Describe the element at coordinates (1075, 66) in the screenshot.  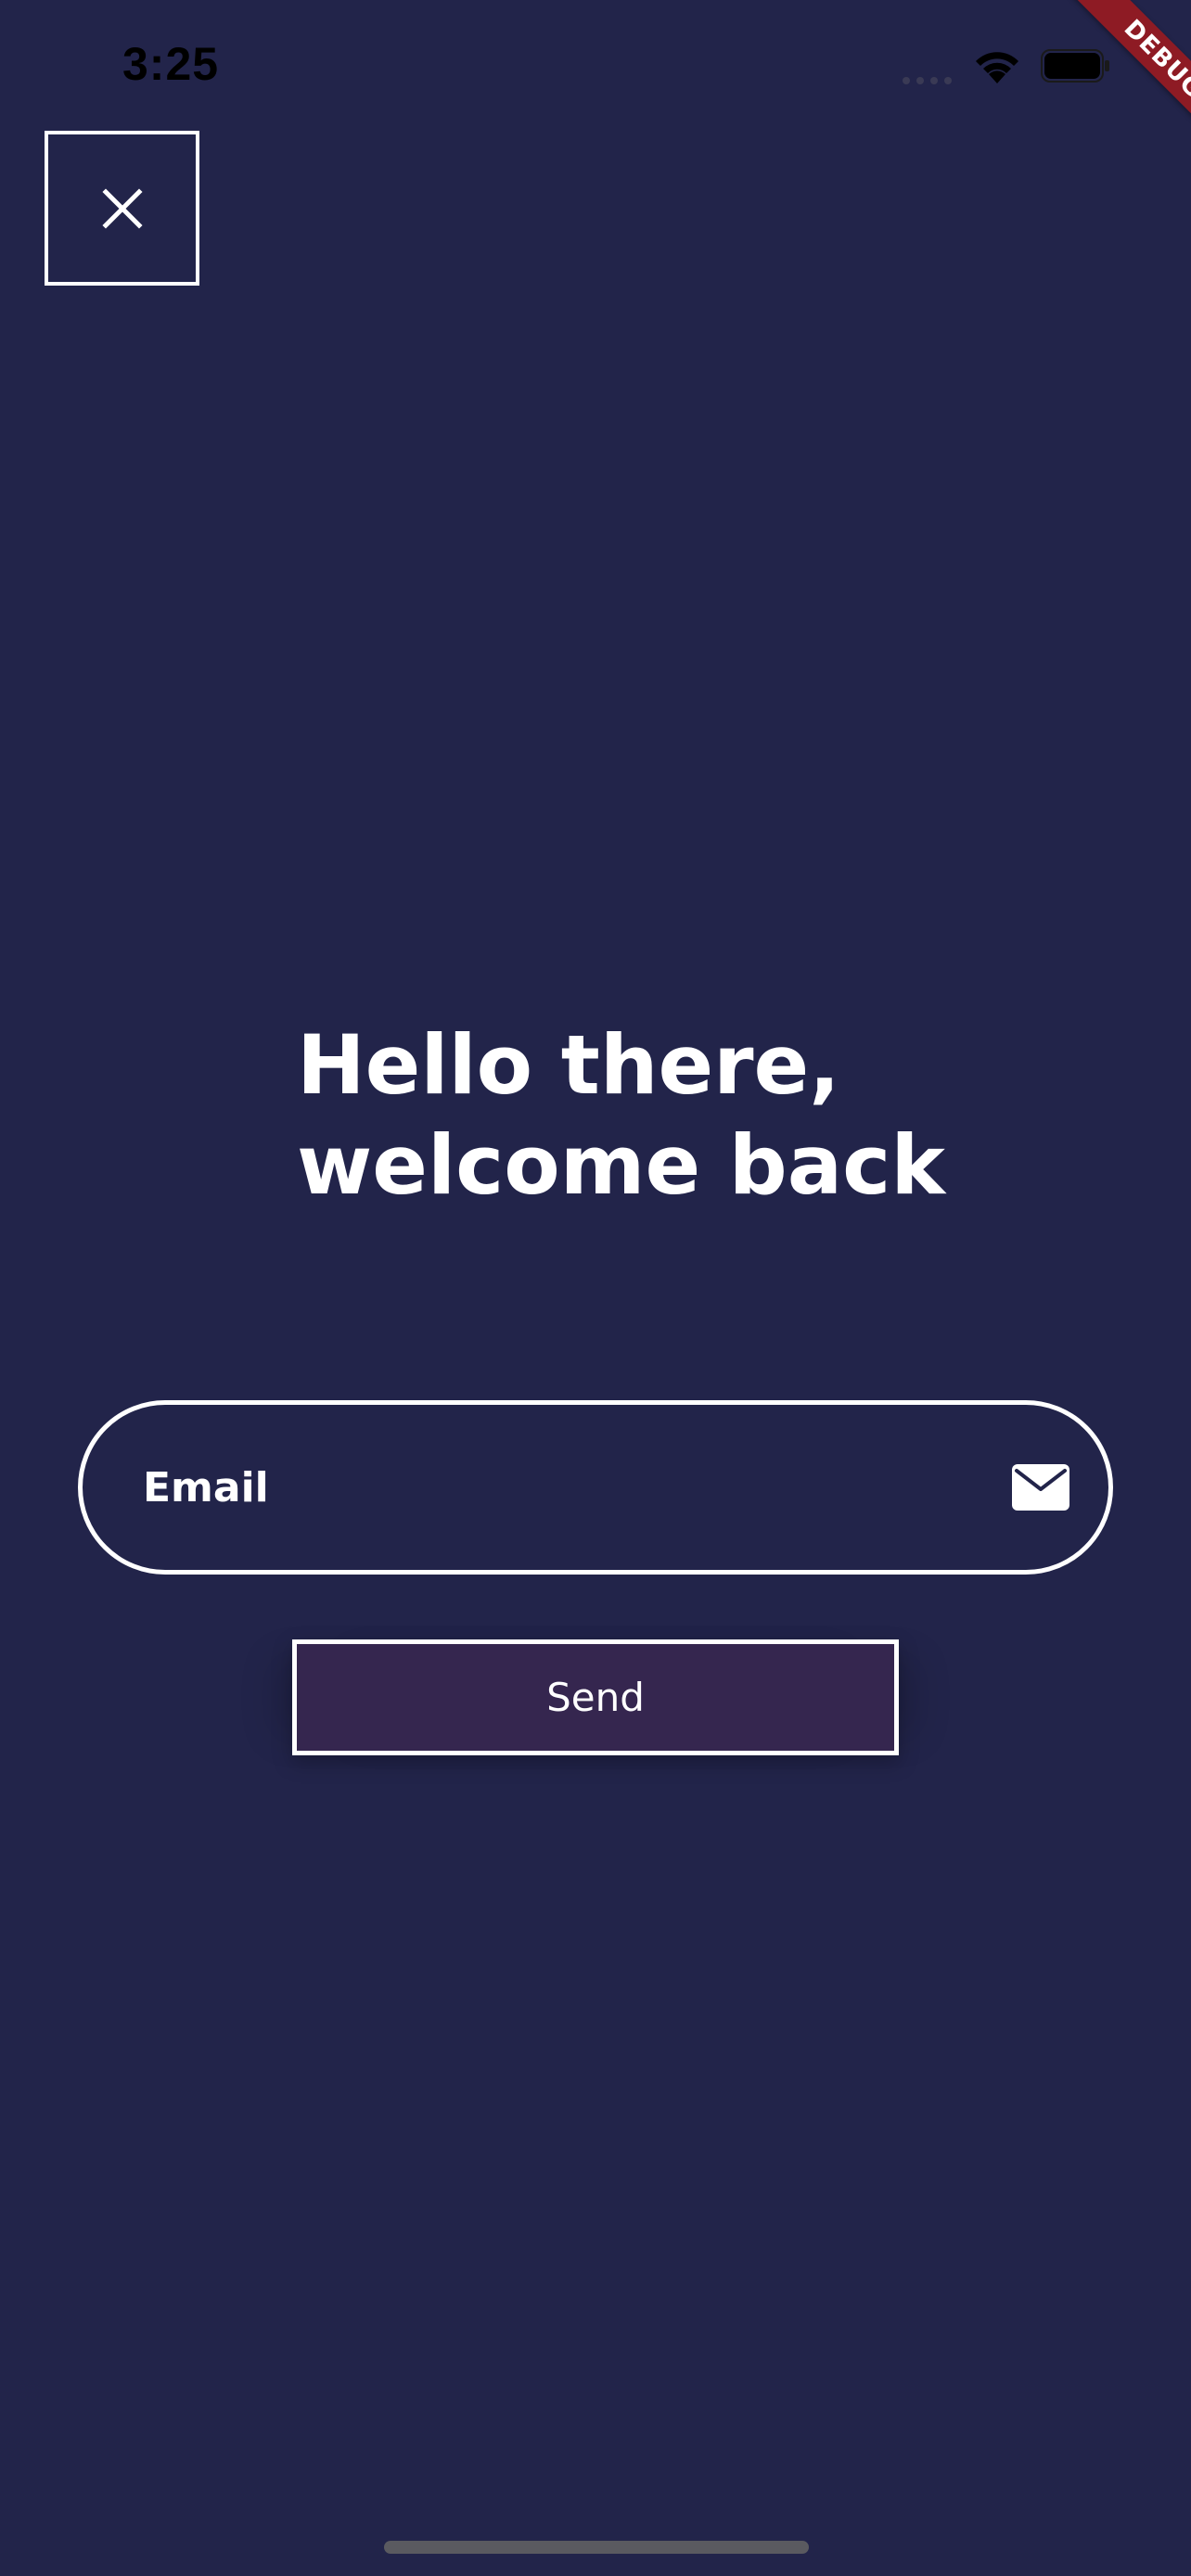
I see `battery-icon` at that location.